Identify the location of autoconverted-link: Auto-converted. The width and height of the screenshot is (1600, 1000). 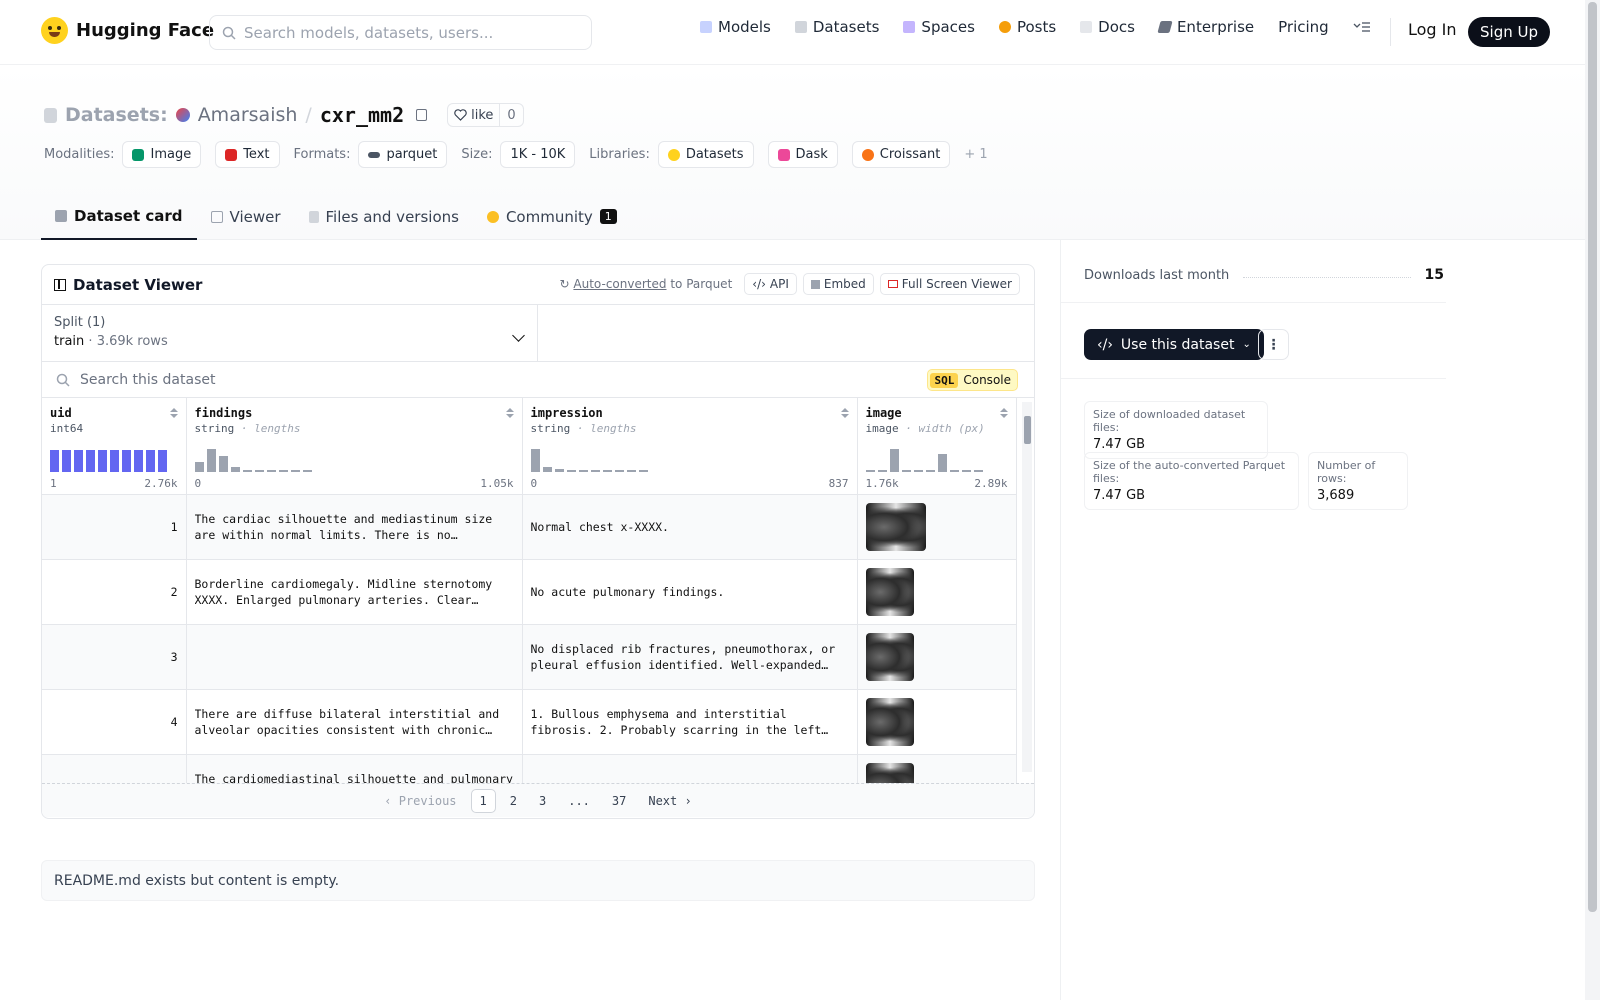
(619, 284).